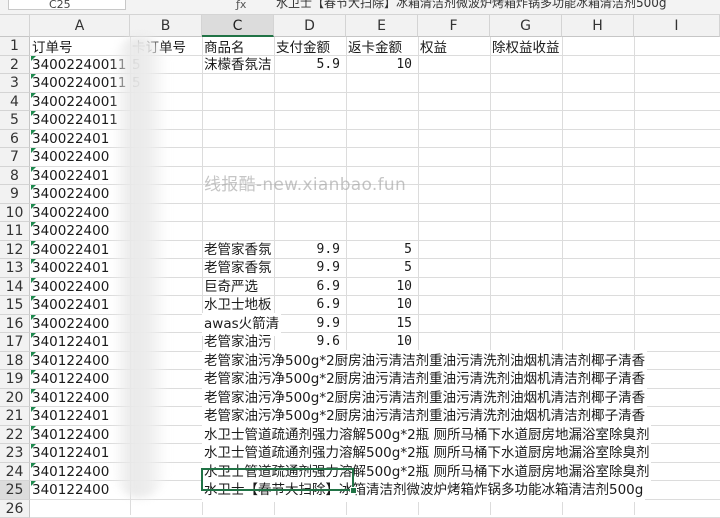 The image size is (720, 518). I want to click on column-header-h: H, so click(598, 26).